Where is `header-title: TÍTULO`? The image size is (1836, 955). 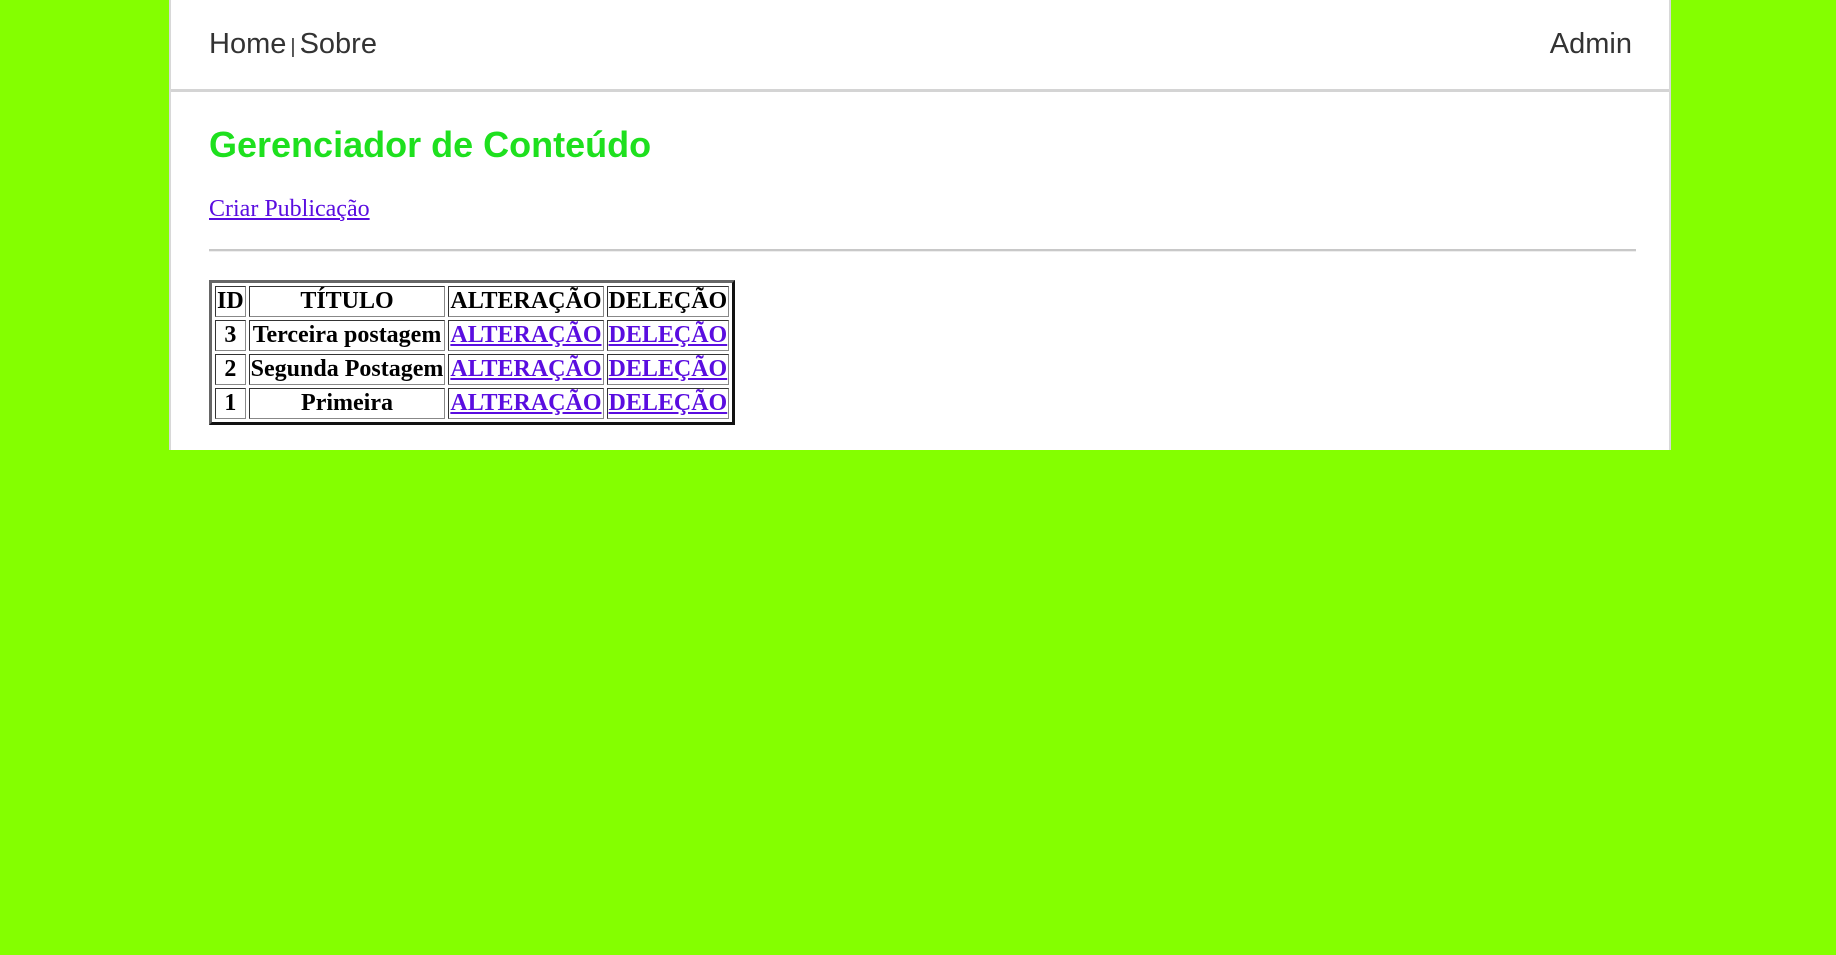 header-title: TÍTULO is located at coordinates (347, 301).